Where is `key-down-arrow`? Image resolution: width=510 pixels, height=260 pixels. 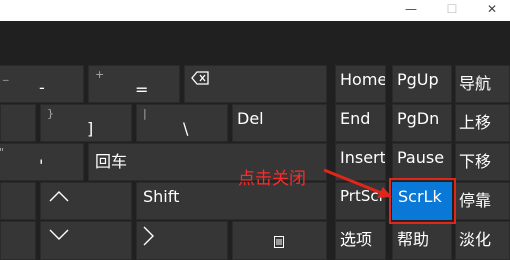 key-down-arrow is located at coordinates (86, 240).